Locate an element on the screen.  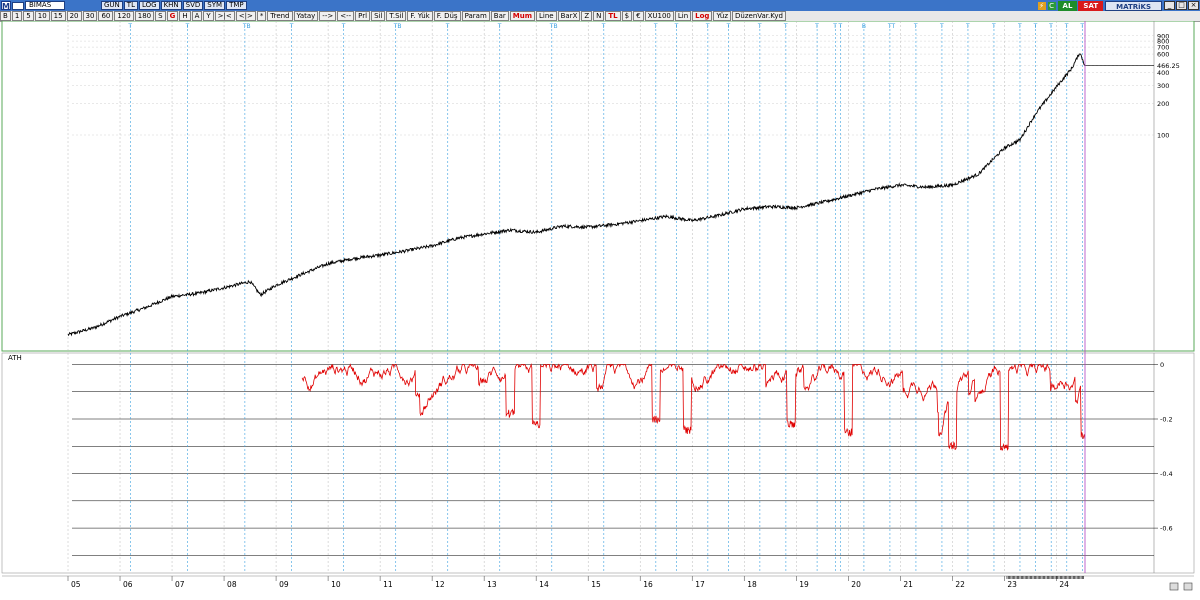
top-toolbar-button: LOG is located at coordinates (149, 5).